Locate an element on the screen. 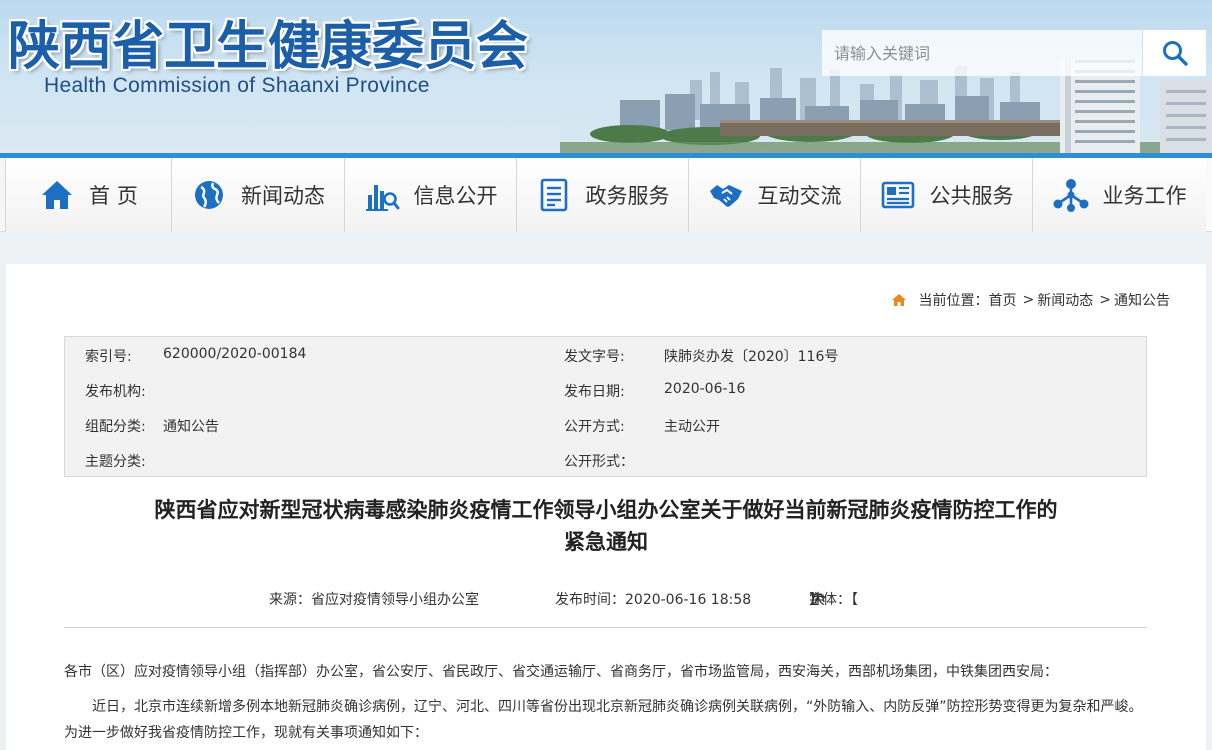 This screenshot has height=750, width=1212. meta-open-mode-value: 主动公开 is located at coordinates (692, 427).